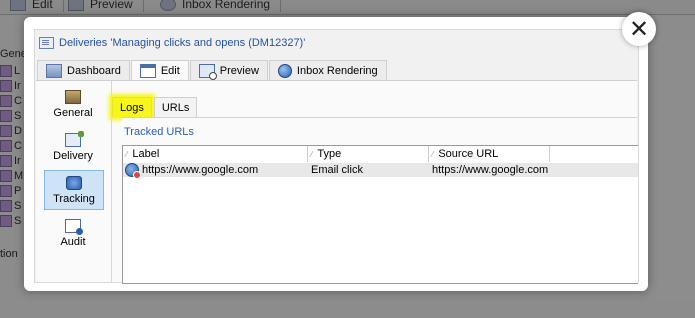 The image size is (695, 318). Describe the element at coordinates (19, 175) in the screenshot. I see `bg-row-text: M` at that location.